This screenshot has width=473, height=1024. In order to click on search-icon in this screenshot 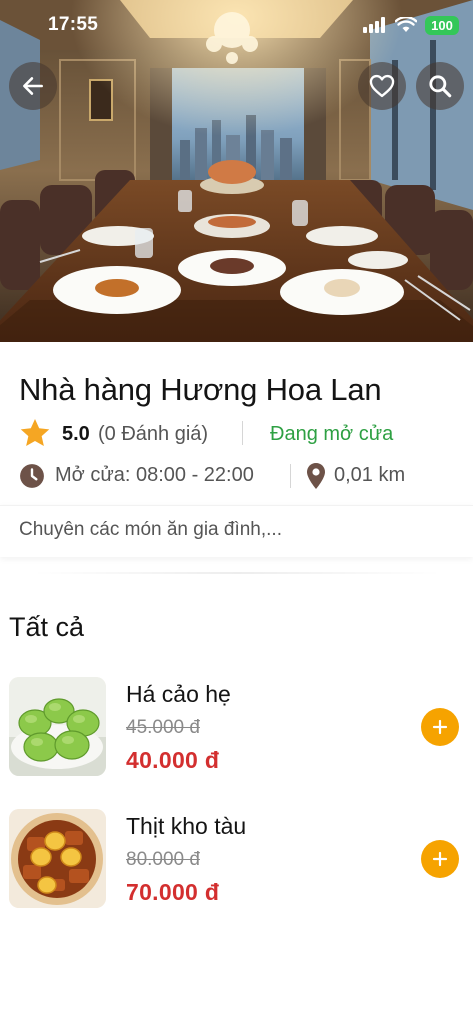, I will do `click(440, 86)`.